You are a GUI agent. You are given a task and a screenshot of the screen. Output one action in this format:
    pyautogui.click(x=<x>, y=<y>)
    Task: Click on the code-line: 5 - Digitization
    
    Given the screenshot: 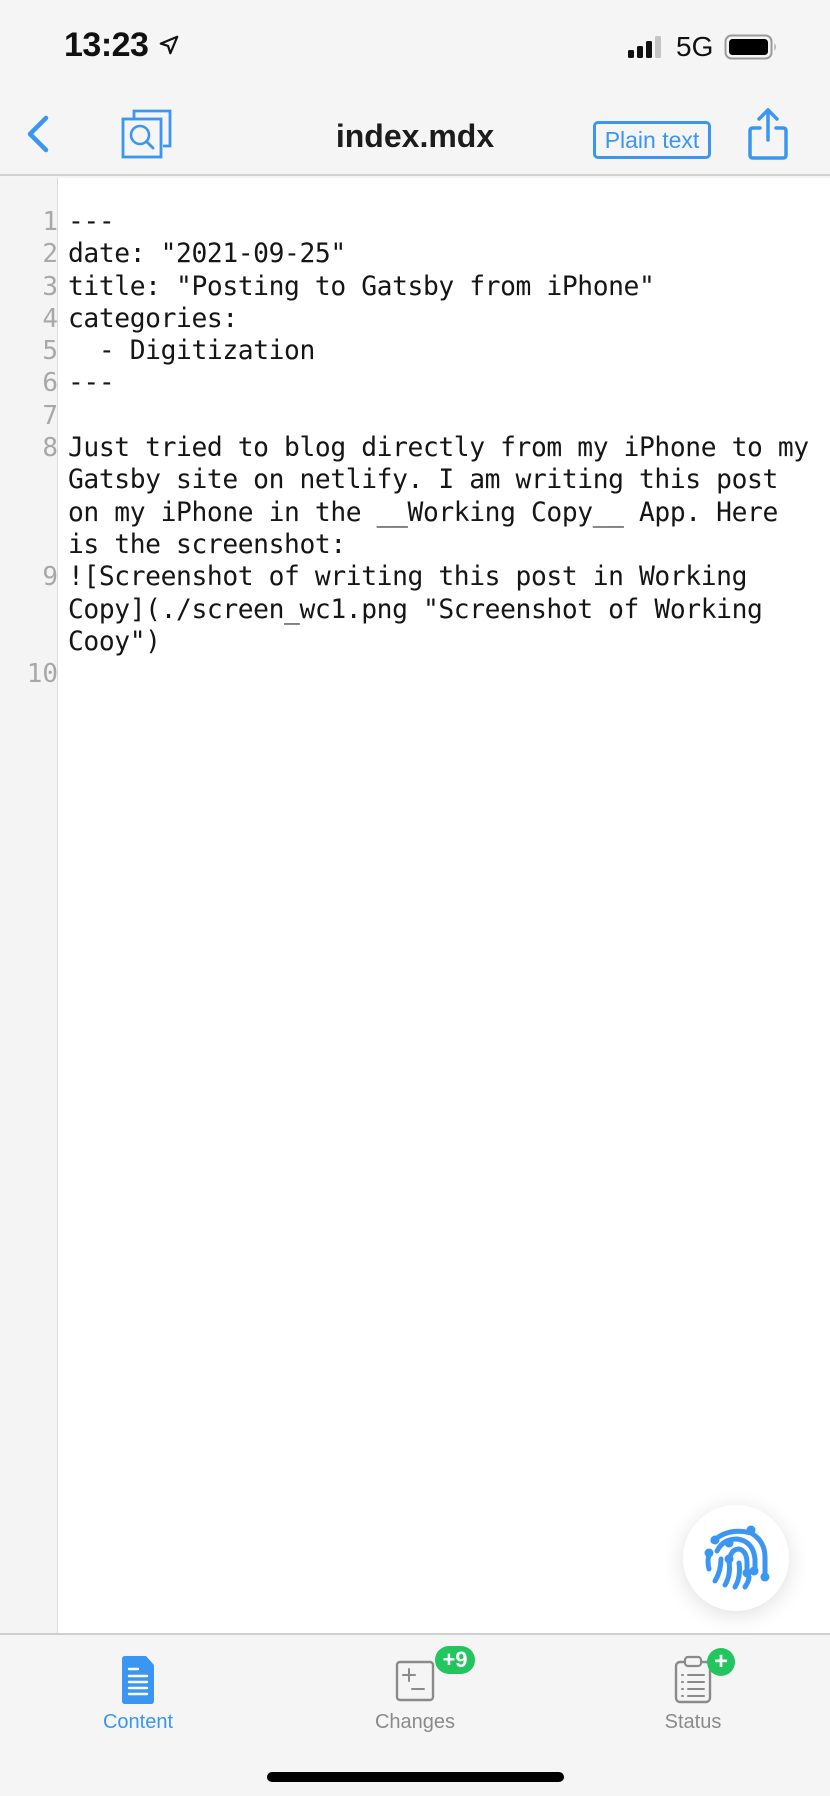 What is the action you would take?
    pyautogui.click(x=415, y=351)
    